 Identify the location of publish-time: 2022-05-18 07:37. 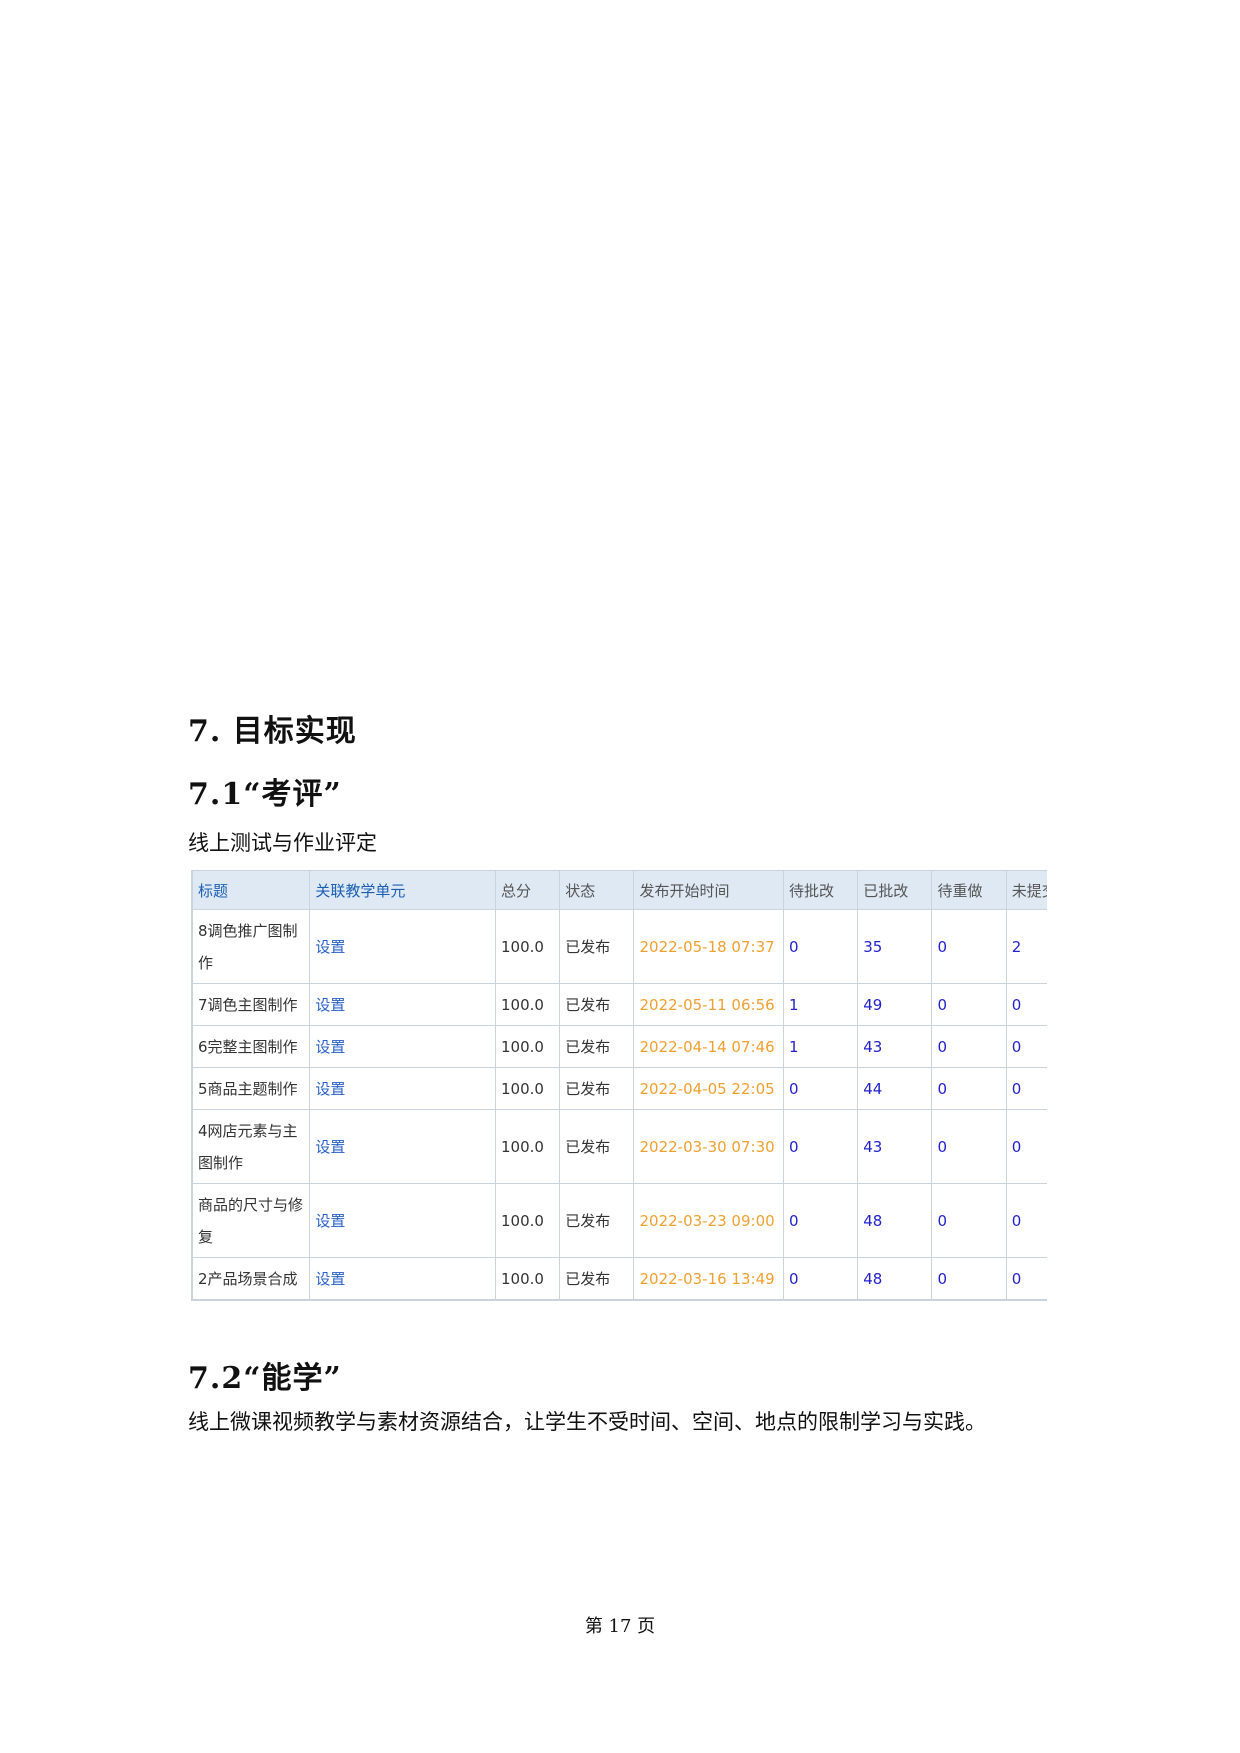
(708, 946).